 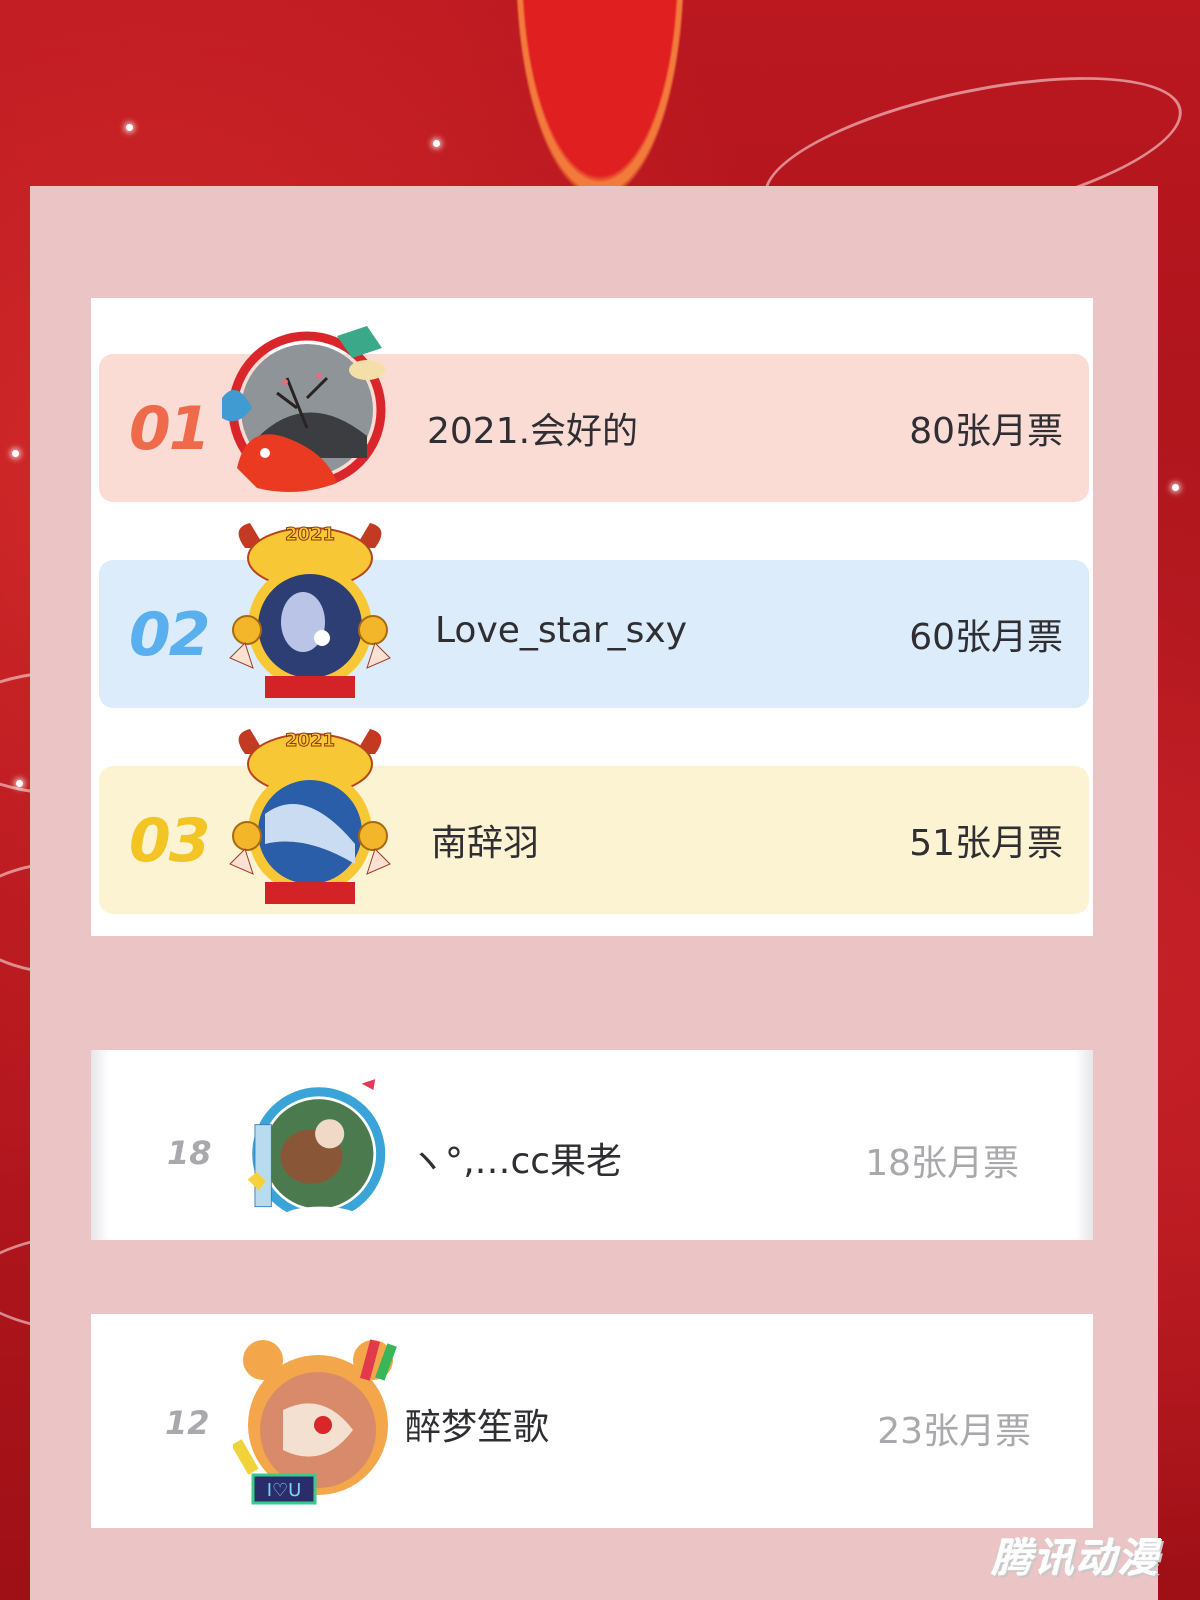 What do you see at coordinates (318, 1420) in the screenshot?
I see `user-avatar-mouse-frame: I♡U` at bounding box center [318, 1420].